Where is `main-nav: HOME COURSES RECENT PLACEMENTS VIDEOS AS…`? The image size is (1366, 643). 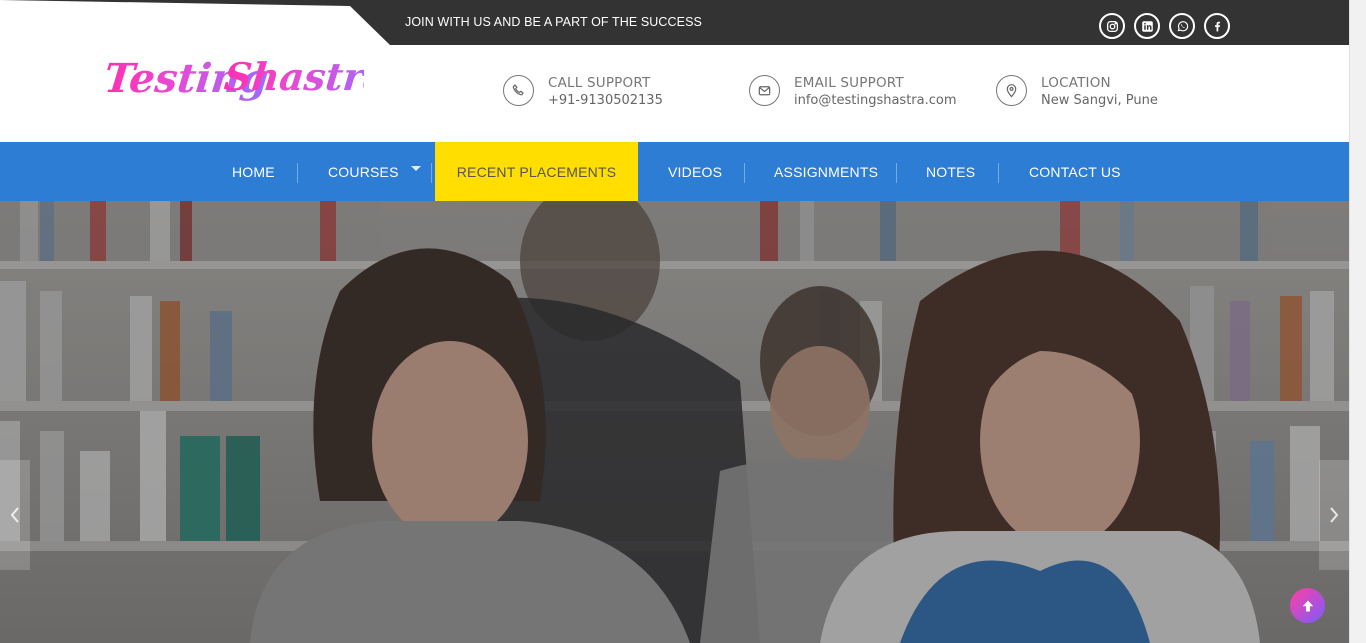 main-nav: HOME COURSES RECENT PLACEMENTS VIDEOS AS… is located at coordinates (674, 171).